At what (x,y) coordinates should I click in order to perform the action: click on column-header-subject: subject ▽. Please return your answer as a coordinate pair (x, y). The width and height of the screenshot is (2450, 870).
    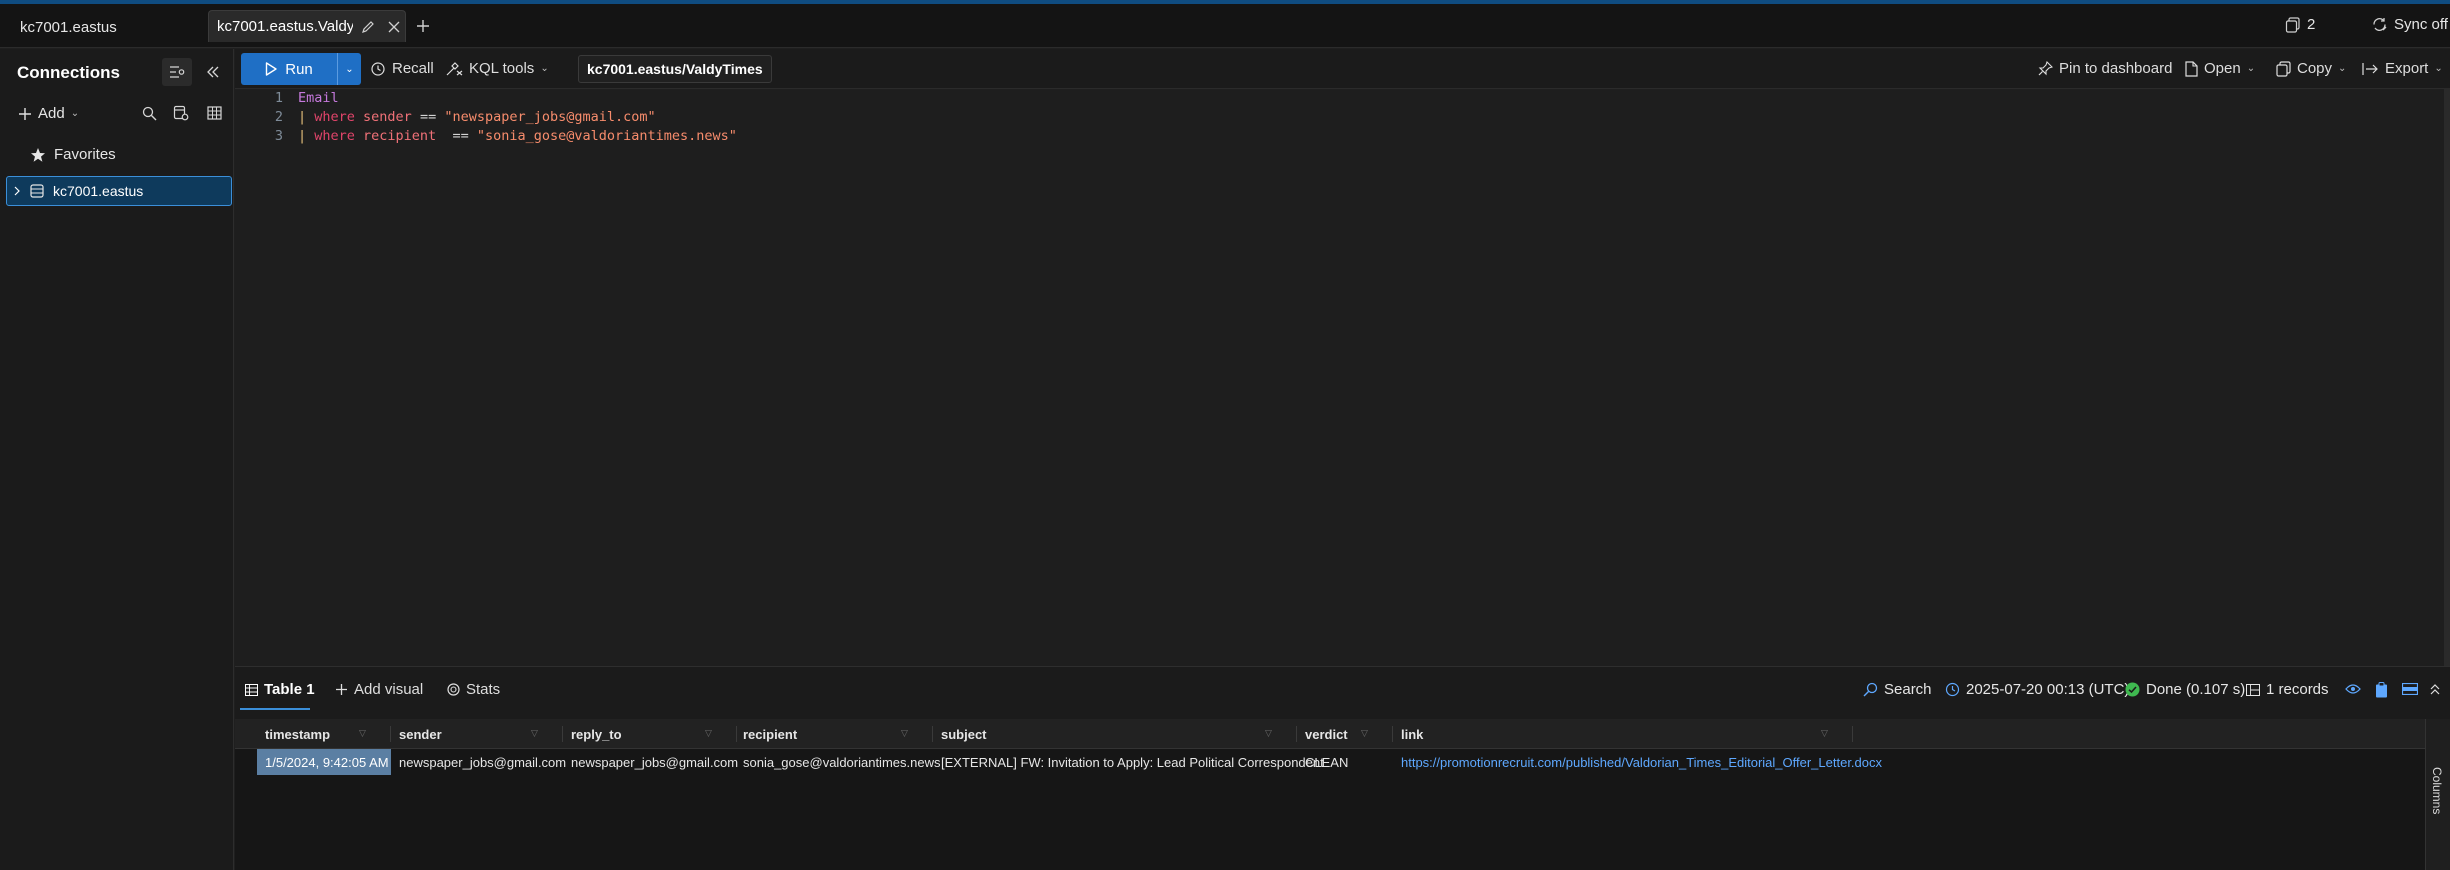
    Looking at the image, I should click on (1115, 734).